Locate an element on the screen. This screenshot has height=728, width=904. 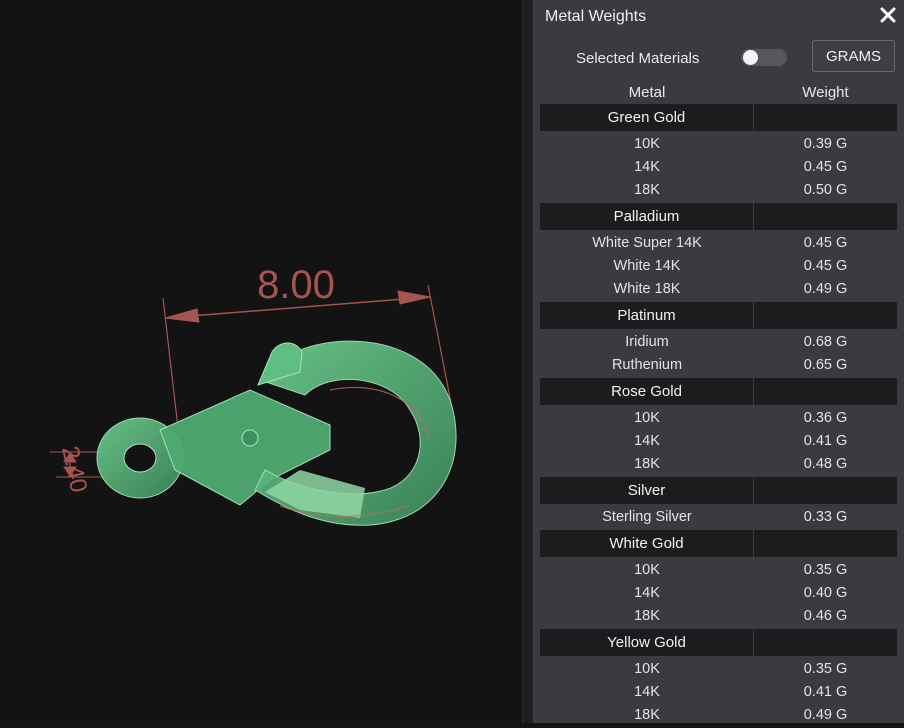
dimension-width-label: 8.00 is located at coordinates (296, 285).